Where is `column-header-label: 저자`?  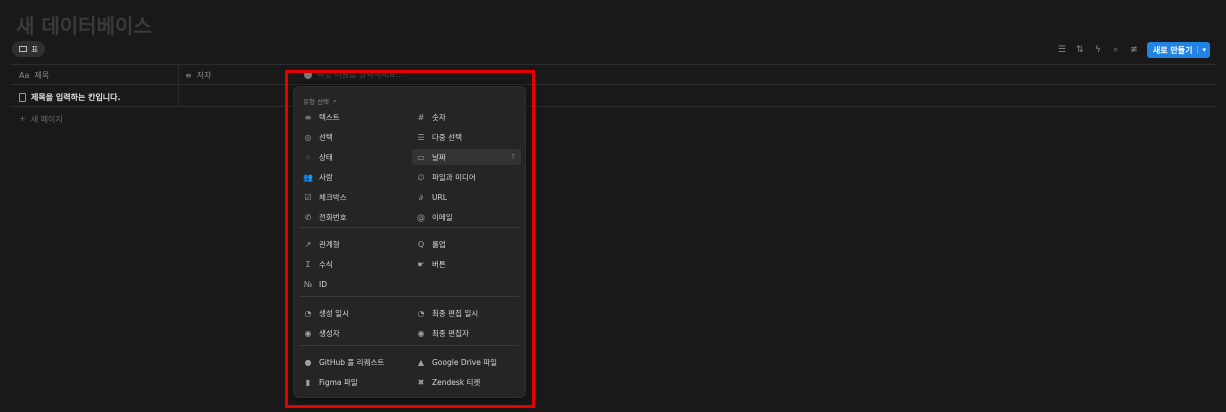
column-header-label: 저자 is located at coordinates (204, 75).